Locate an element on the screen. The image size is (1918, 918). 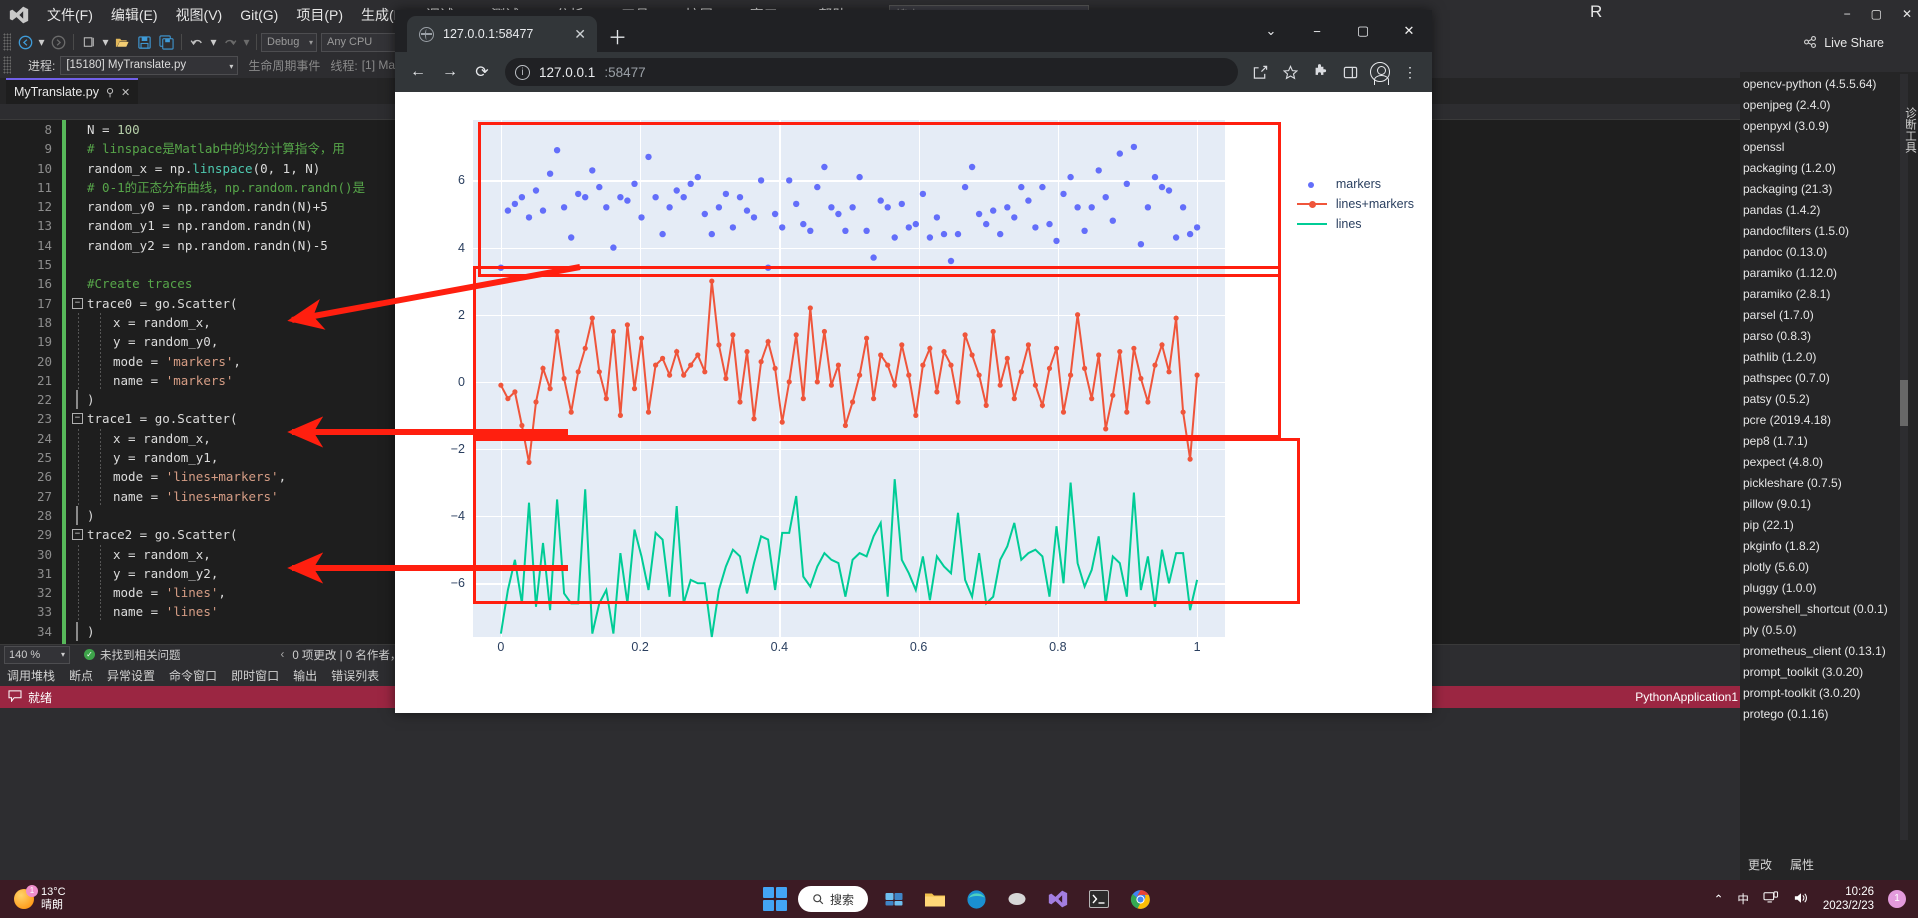
package-list-scrollbar is located at coordinates (1904, 457).